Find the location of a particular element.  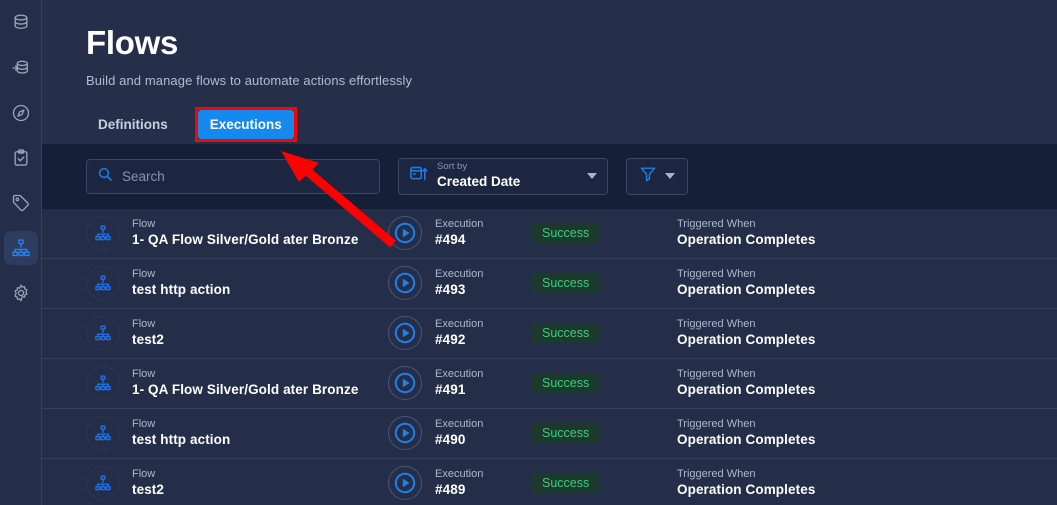

row-execution-texts: Execution #492 is located at coordinates (459, 333).